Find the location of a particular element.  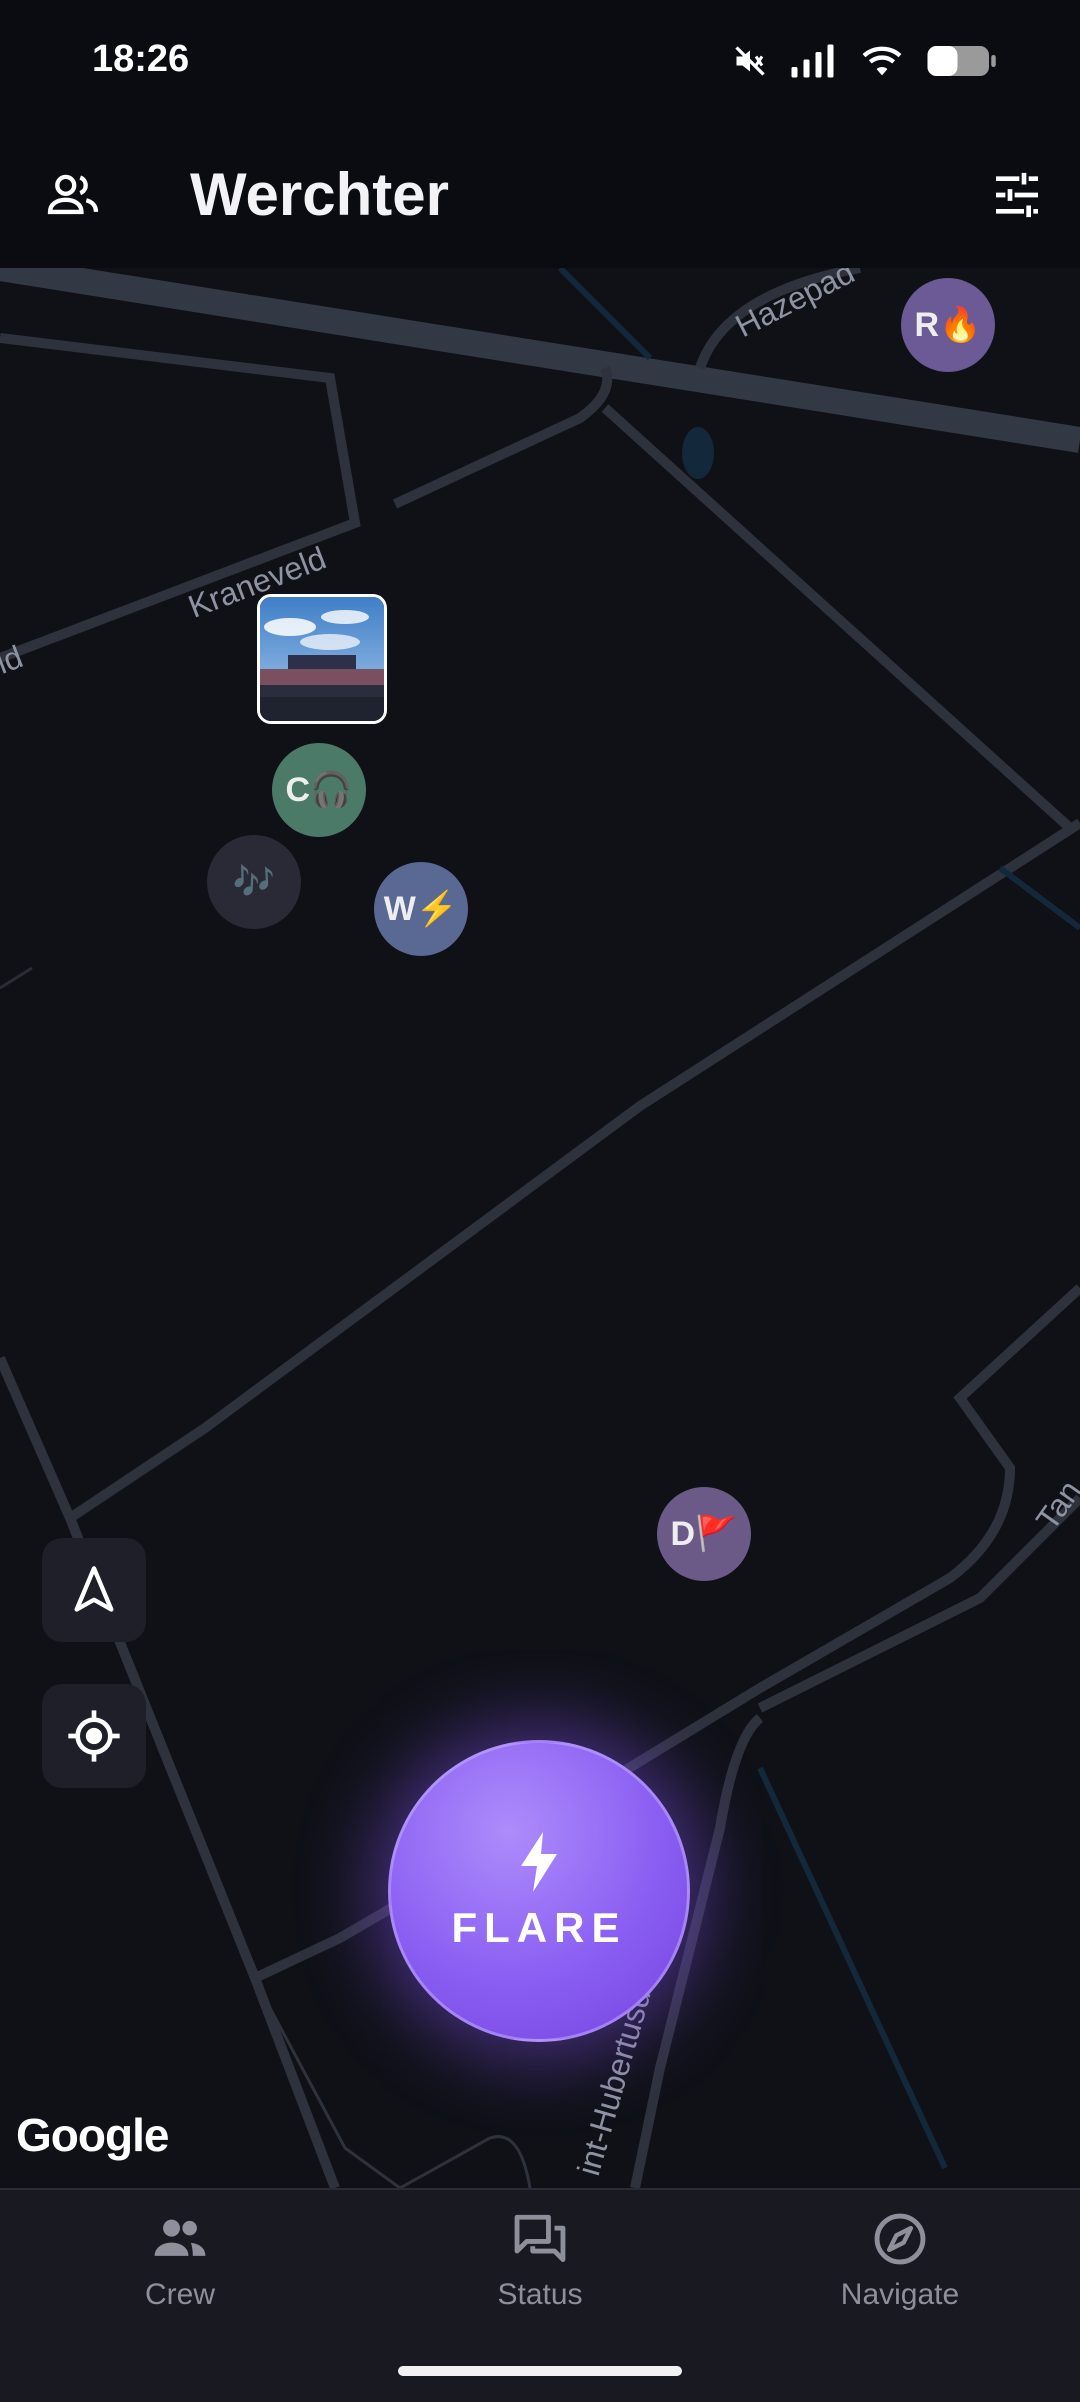

people-outline-icon is located at coordinates (73, 194).